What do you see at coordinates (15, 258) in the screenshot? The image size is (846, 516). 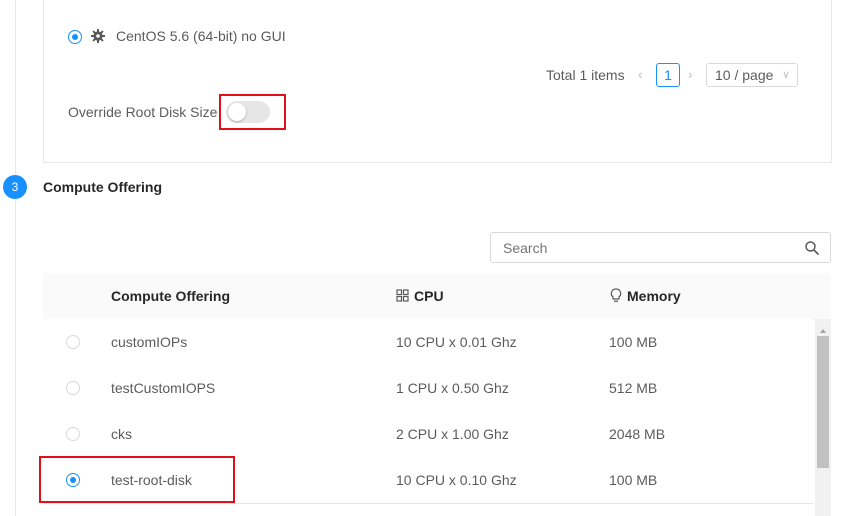 I see `step-connector-line` at bounding box center [15, 258].